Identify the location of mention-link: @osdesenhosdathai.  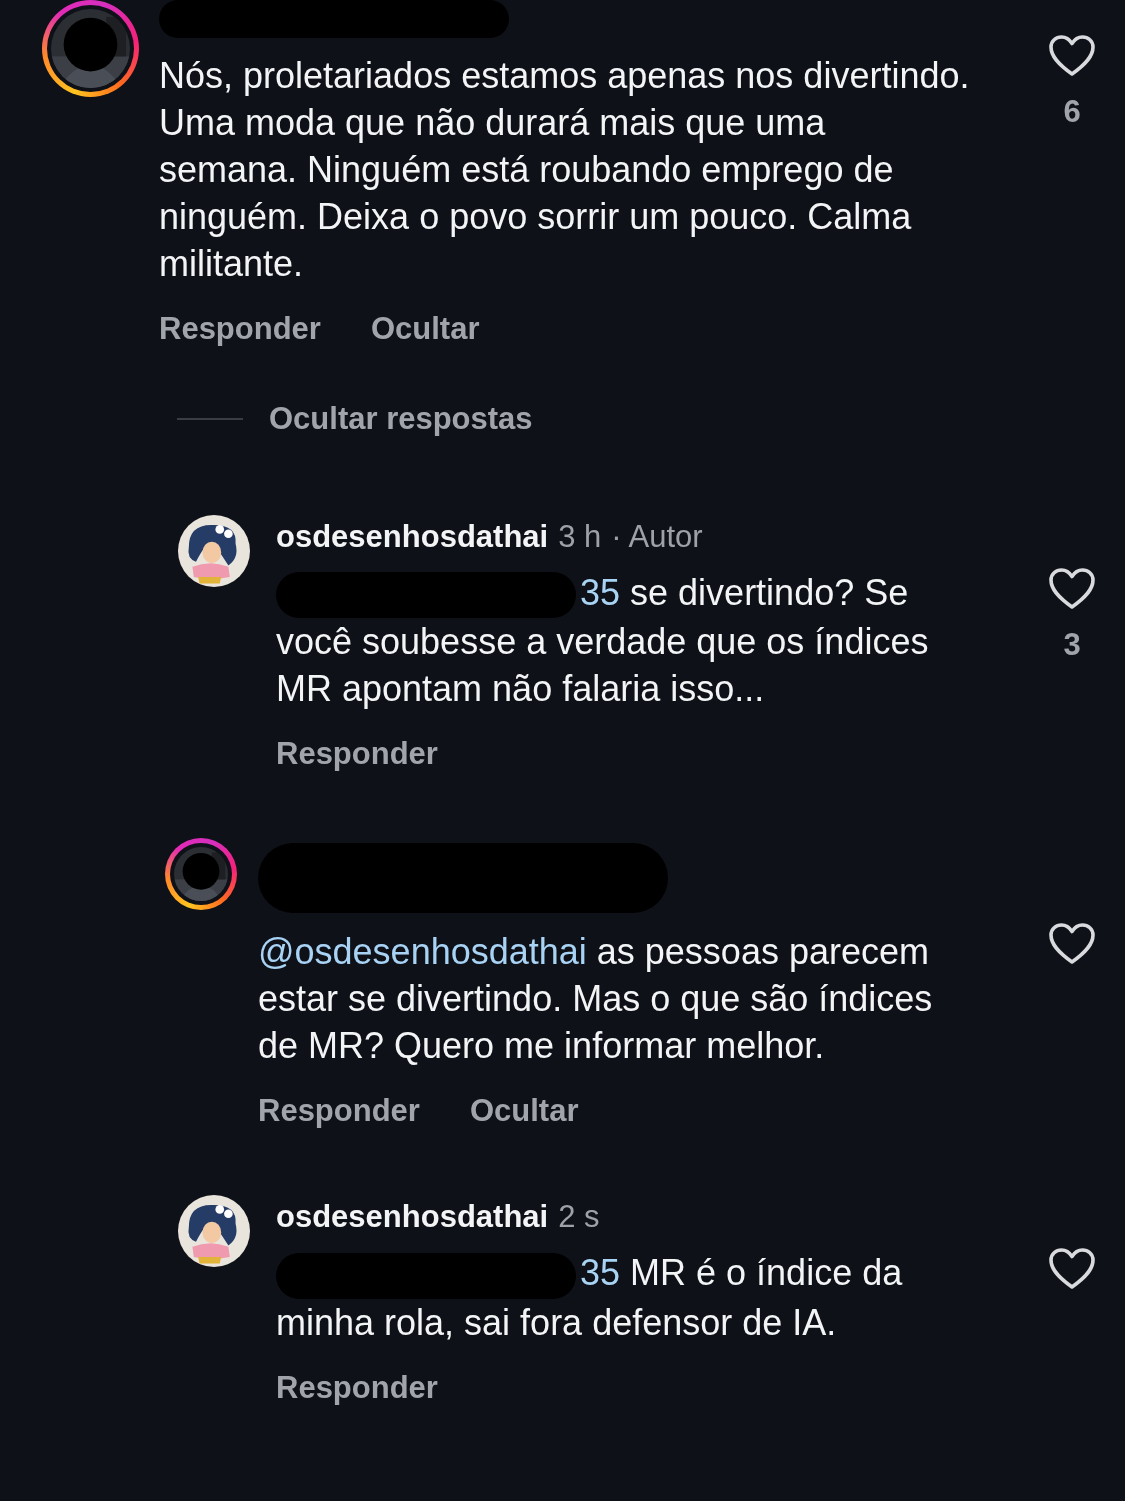
(422, 952).